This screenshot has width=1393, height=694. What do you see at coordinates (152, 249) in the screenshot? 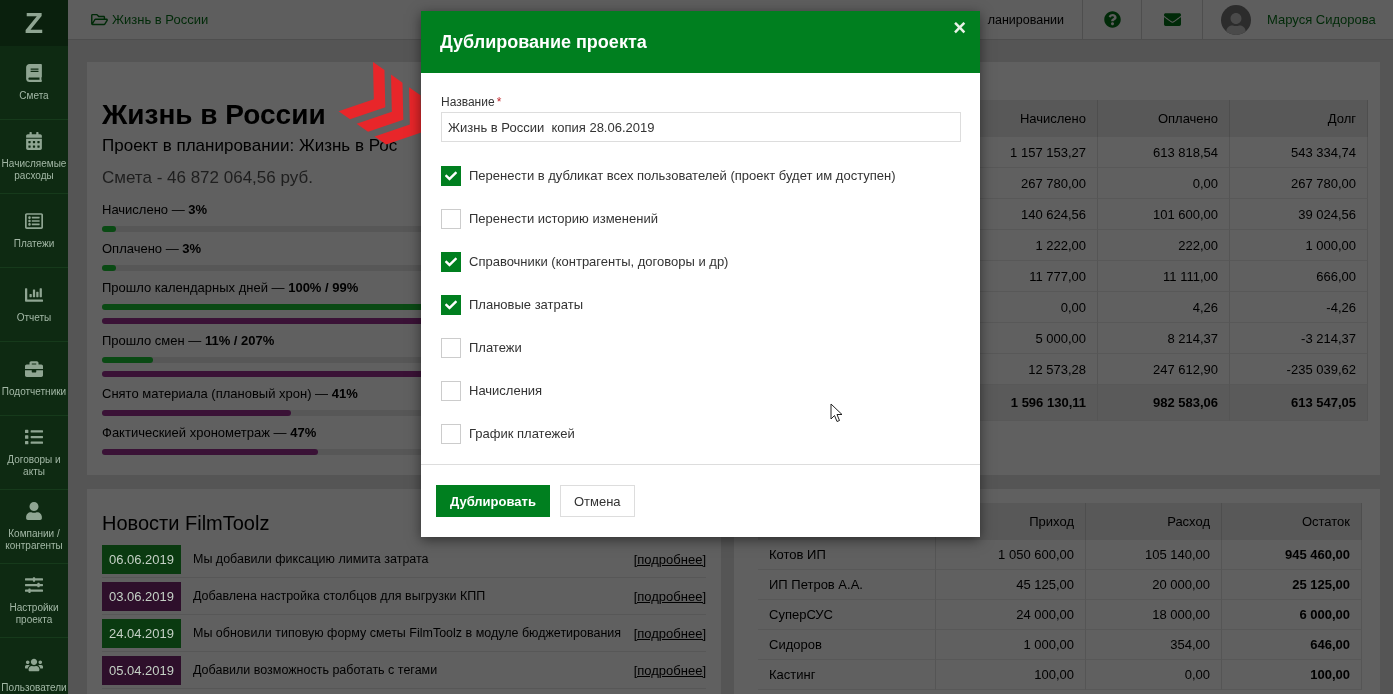
I see `progress-label: Оплачено — 3%` at bounding box center [152, 249].